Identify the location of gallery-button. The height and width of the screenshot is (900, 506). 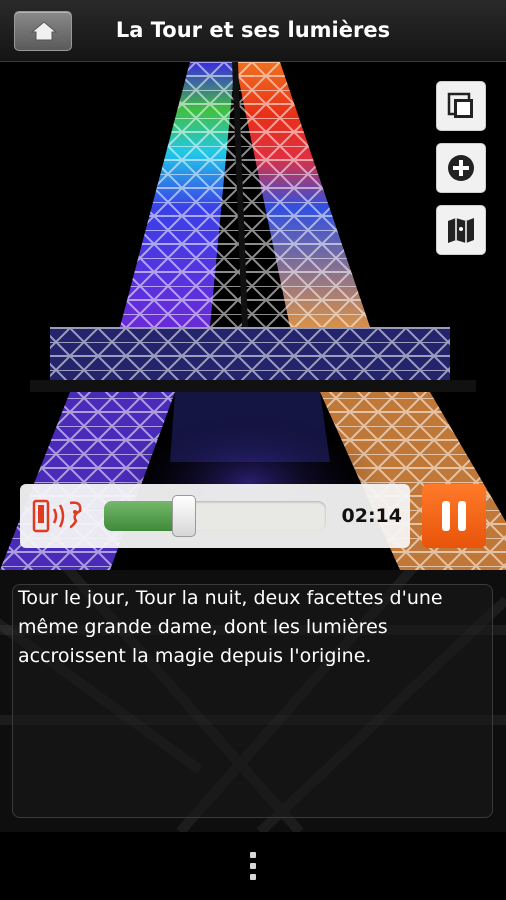
(461, 106).